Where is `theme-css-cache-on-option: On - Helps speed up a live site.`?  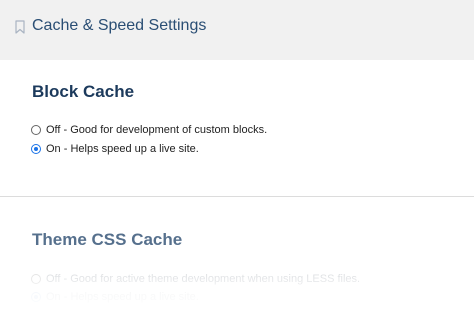 theme-css-cache-on-option: On - Helps speed up a live site. is located at coordinates (115, 297).